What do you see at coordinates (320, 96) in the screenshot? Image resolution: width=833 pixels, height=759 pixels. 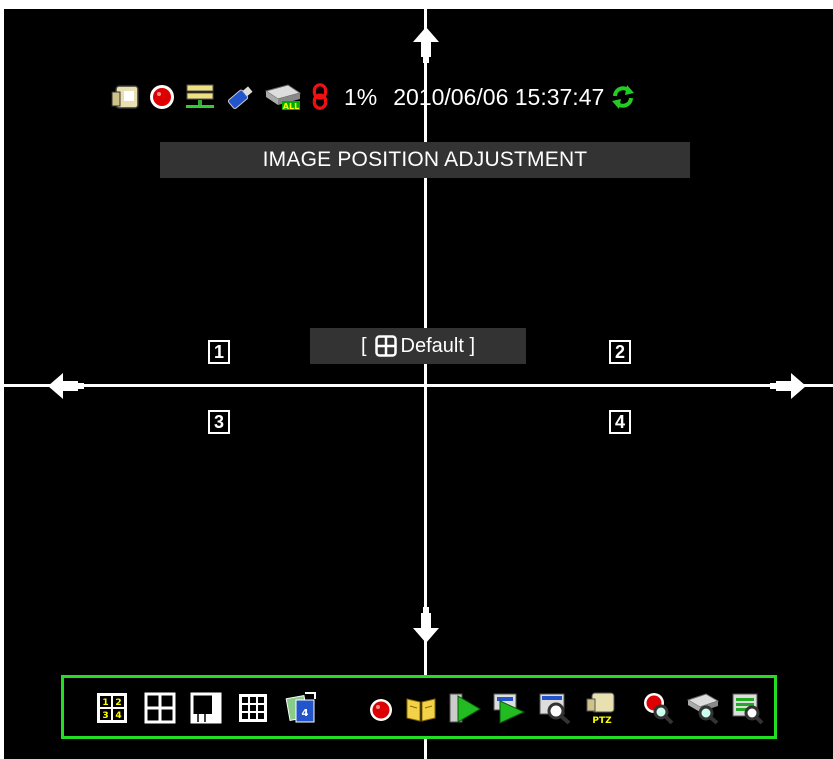 I see `chain-link-icon` at bounding box center [320, 96].